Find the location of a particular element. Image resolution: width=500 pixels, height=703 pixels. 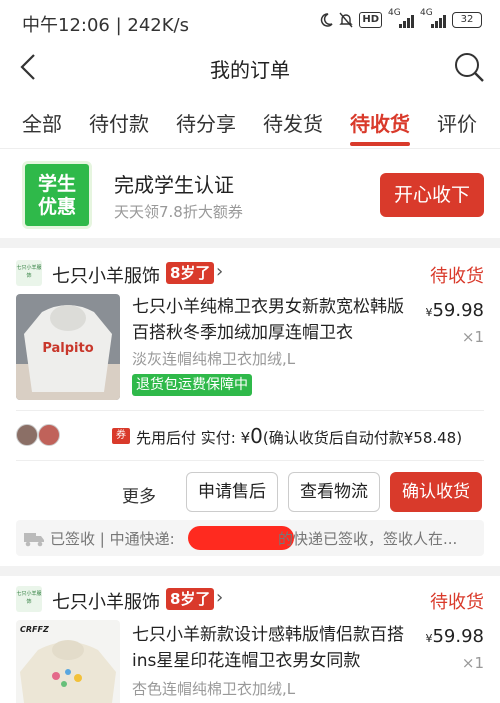

product-title: 七只小羊纯棉卫衣男女新款宽松韩版百搭秋冬季加绒加厚连帽卫衣 is located at coordinates (274, 320).